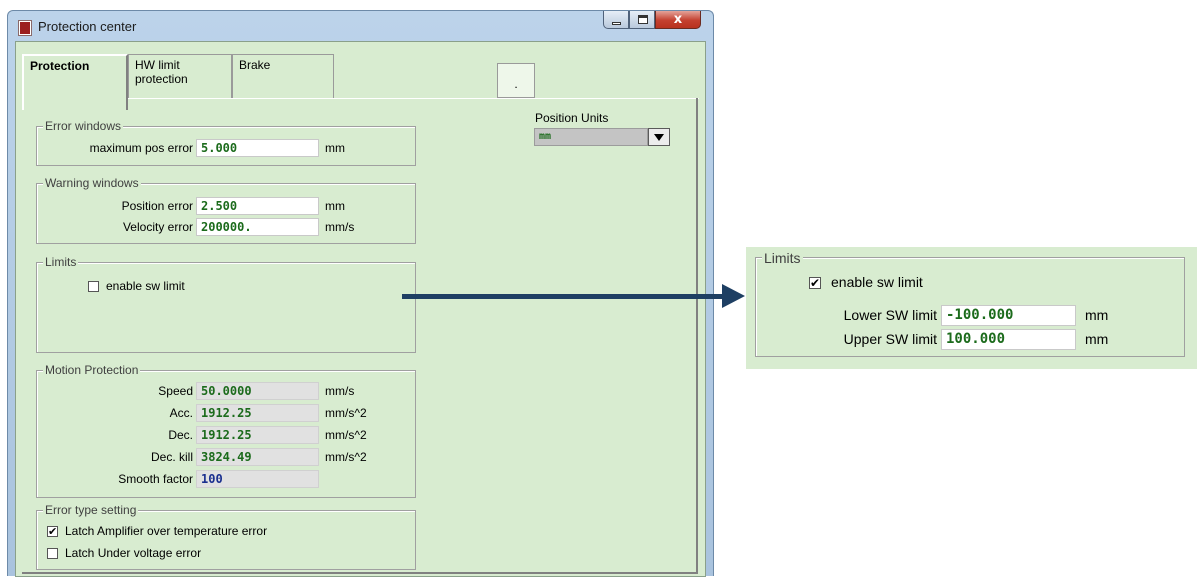 The image size is (1197, 577). Describe the element at coordinates (171, 457) in the screenshot. I see `dec-kill-label: Dec. kill` at that location.